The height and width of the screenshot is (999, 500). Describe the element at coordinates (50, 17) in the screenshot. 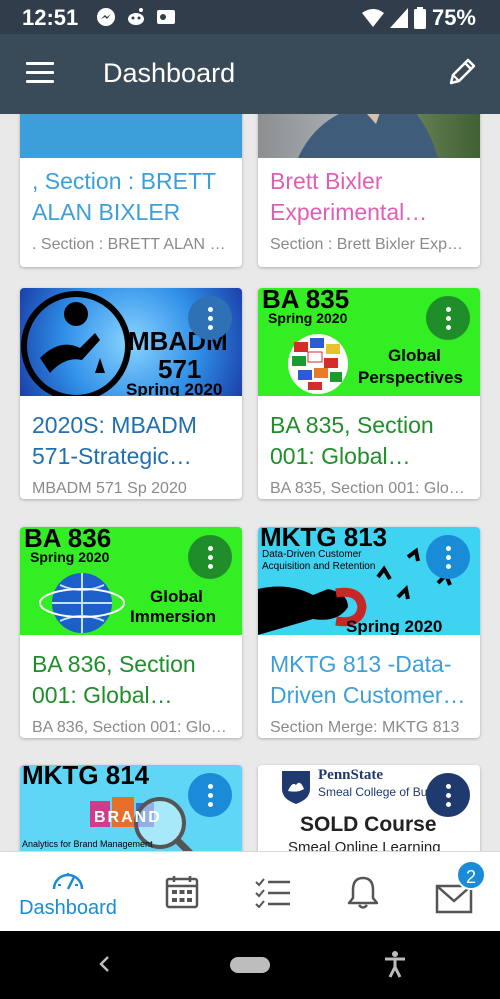

I see `status-time: 12:51` at that location.